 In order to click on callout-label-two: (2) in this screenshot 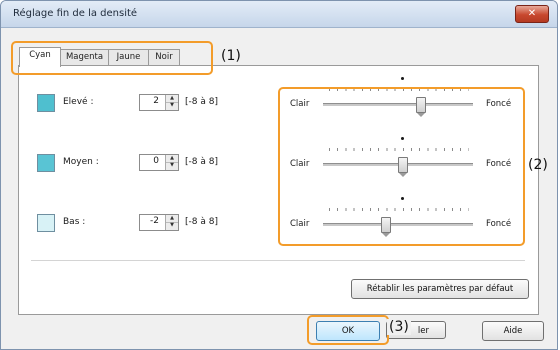, I will do `click(538, 165)`.